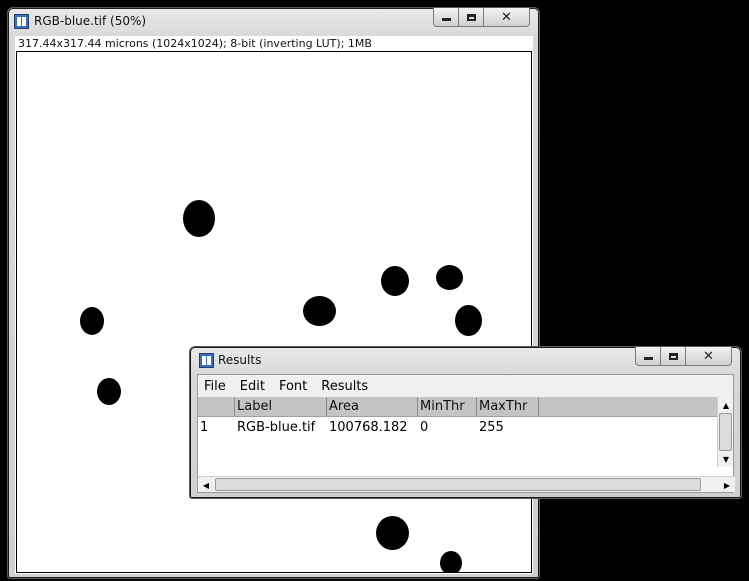  What do you see at coordinates (281, 406) in the screenshot?
I see `column-header-label: Label` at bounding box center [281, 406].